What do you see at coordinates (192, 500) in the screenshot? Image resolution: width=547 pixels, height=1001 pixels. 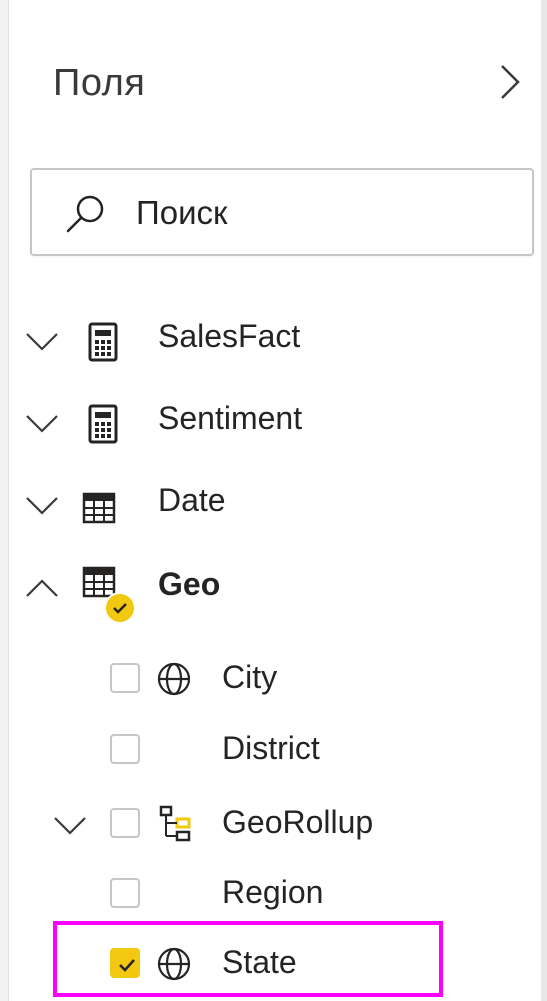 I see `table-name: Date` at bounding box center [192, 500].